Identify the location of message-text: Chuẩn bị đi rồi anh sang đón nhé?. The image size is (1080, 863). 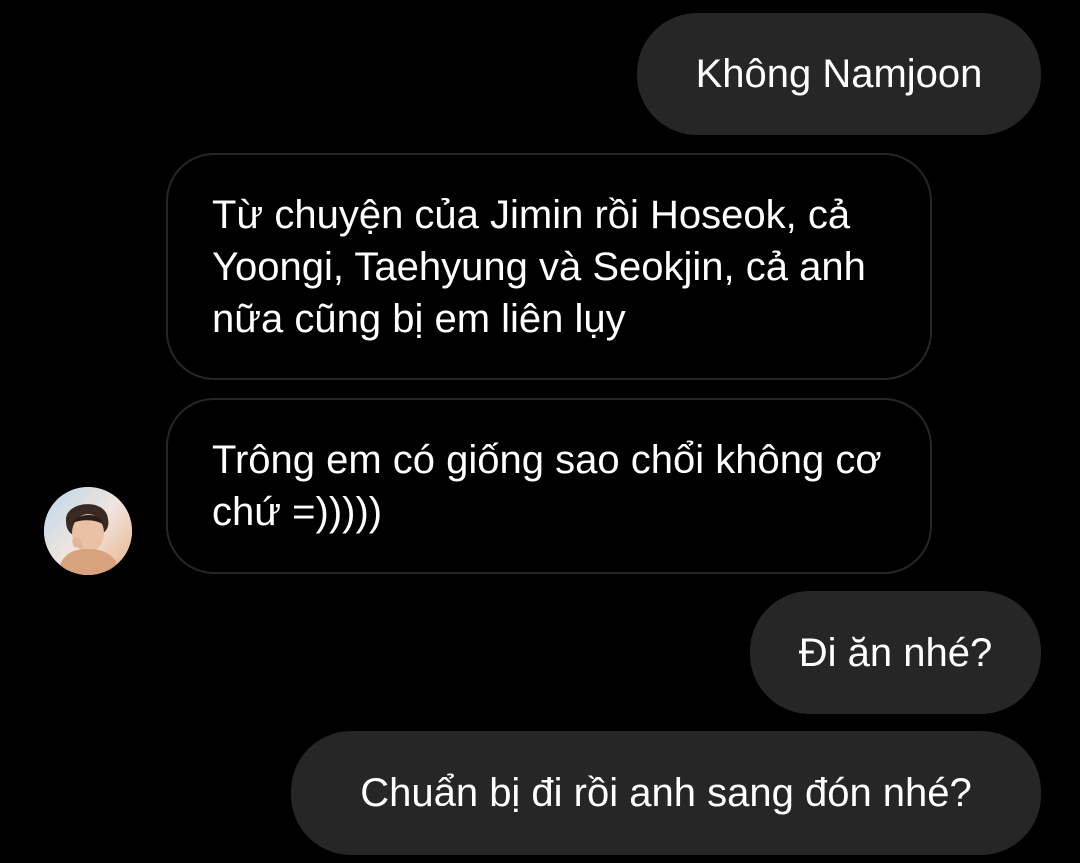
(666, 793).